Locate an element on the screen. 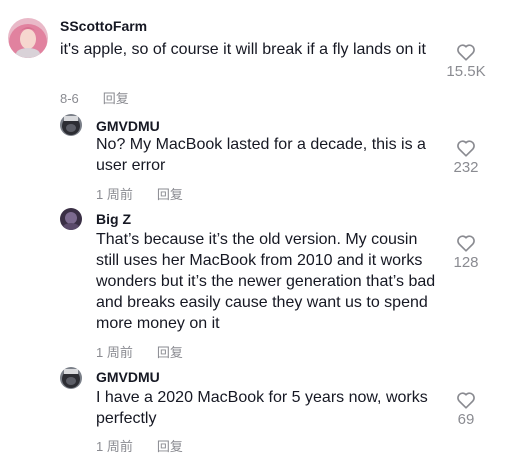 The image size is (506, 456). comment-meta: 8-6 回复 is located at coordinates (94, 97).